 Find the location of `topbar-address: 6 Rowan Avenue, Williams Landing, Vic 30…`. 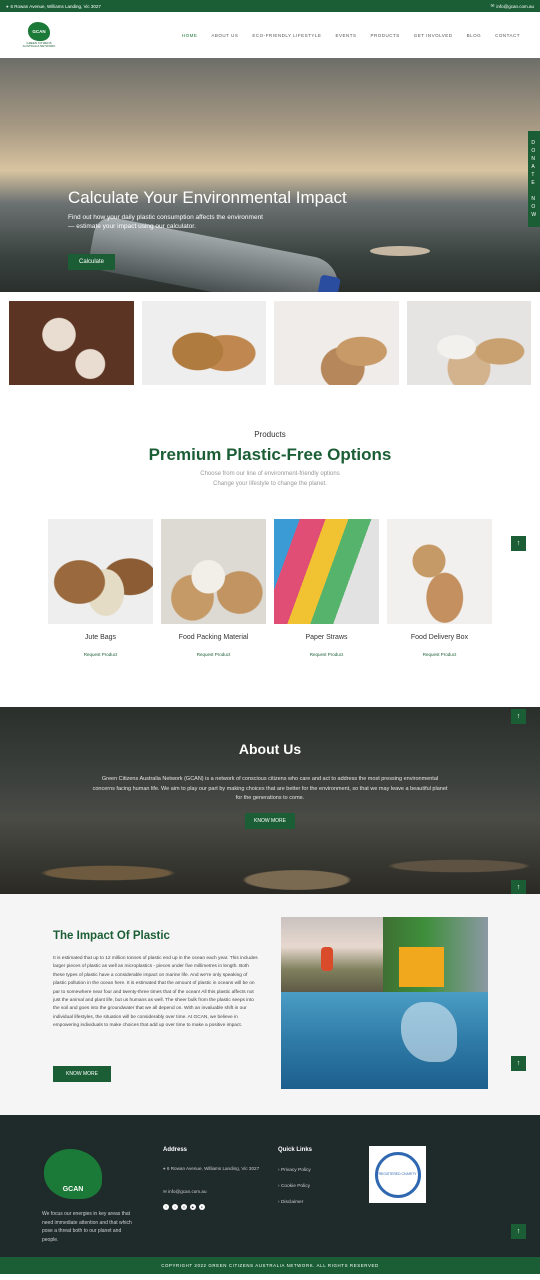

topbar-address: 6 Rowan Avenue, Williams Landing, Vic 30… is located at coordinates (55, 6).